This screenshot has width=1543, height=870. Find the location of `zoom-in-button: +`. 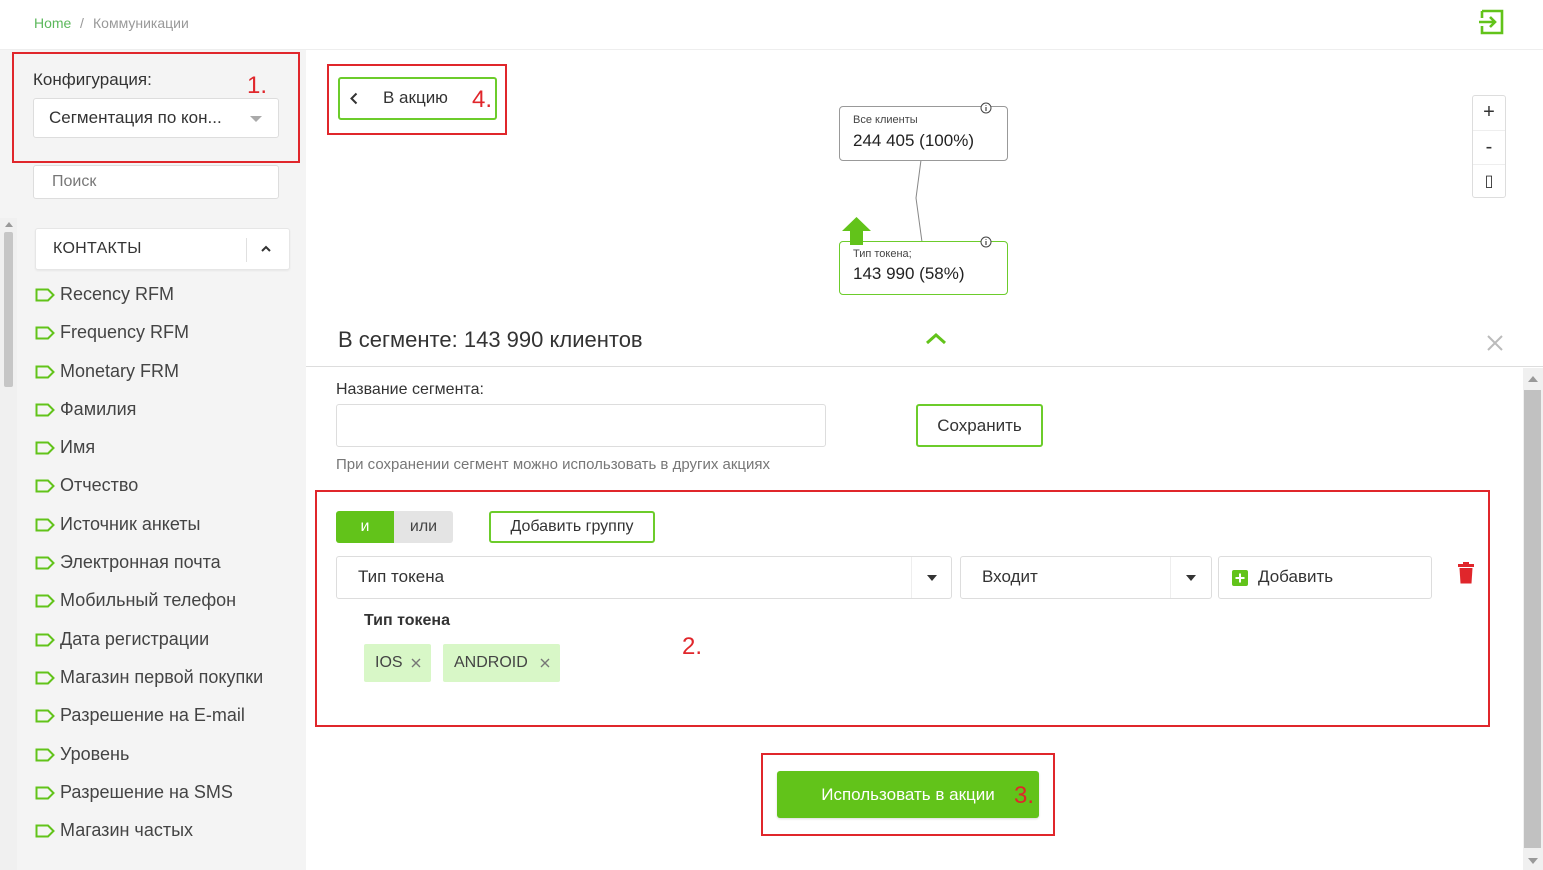

zoom-in-button: + is located at coordinates (1489, 112).